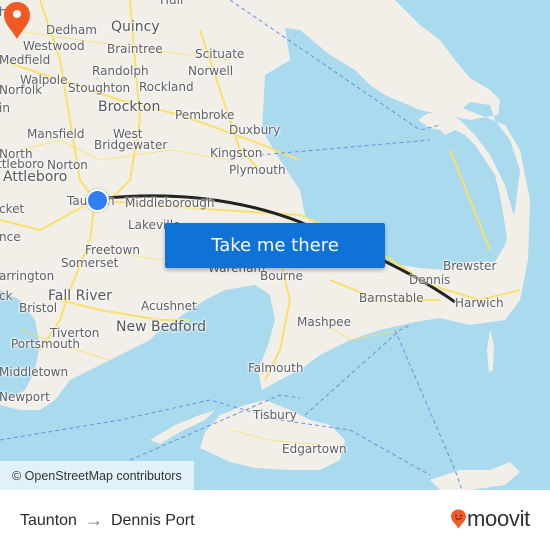 The height and width of the screenshot is (550, 550). What do you see at coordinates (205, 115) in the screenshot?
I see `place-label: Pembroke` at bounding box center [205, 115].